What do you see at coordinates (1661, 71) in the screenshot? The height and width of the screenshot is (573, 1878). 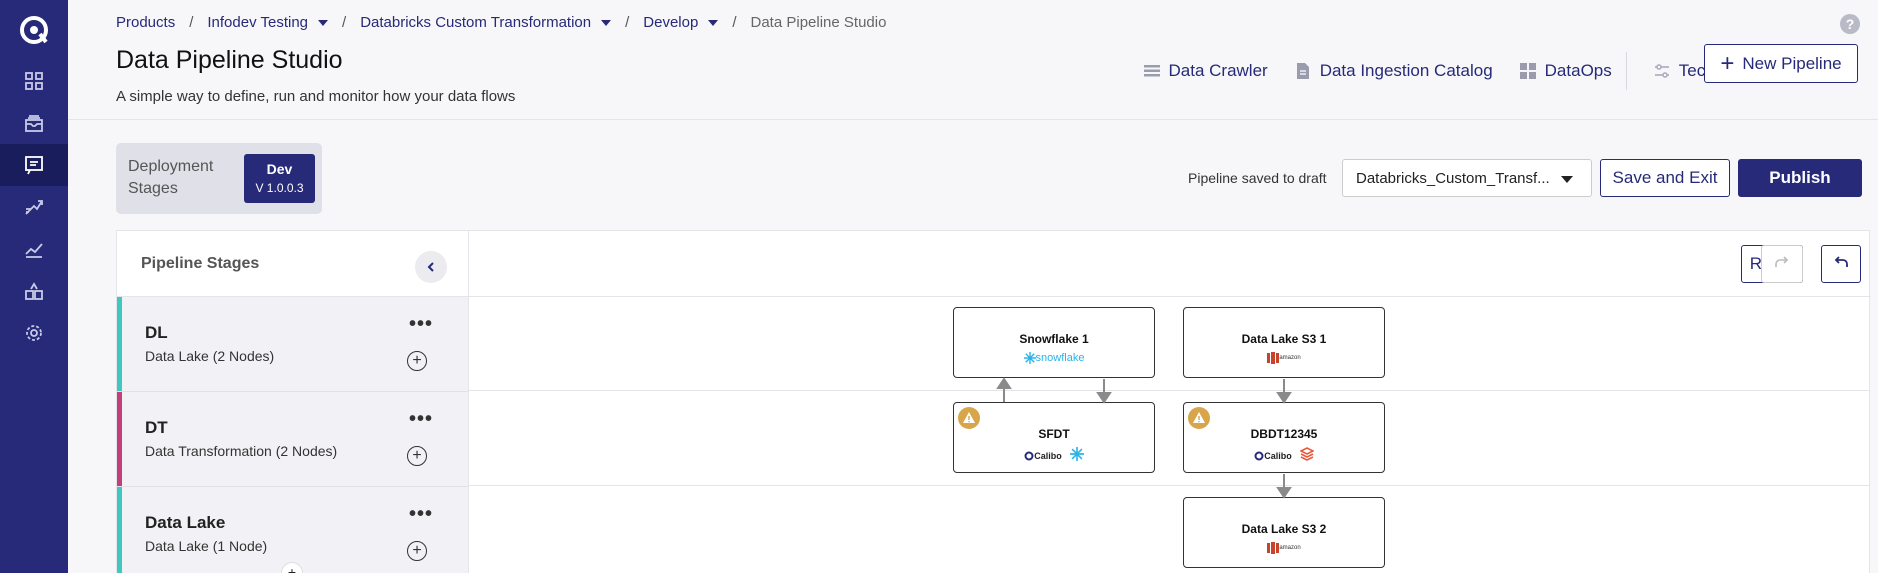 I see `sliders-icon` at bounding box center [1661, 71].